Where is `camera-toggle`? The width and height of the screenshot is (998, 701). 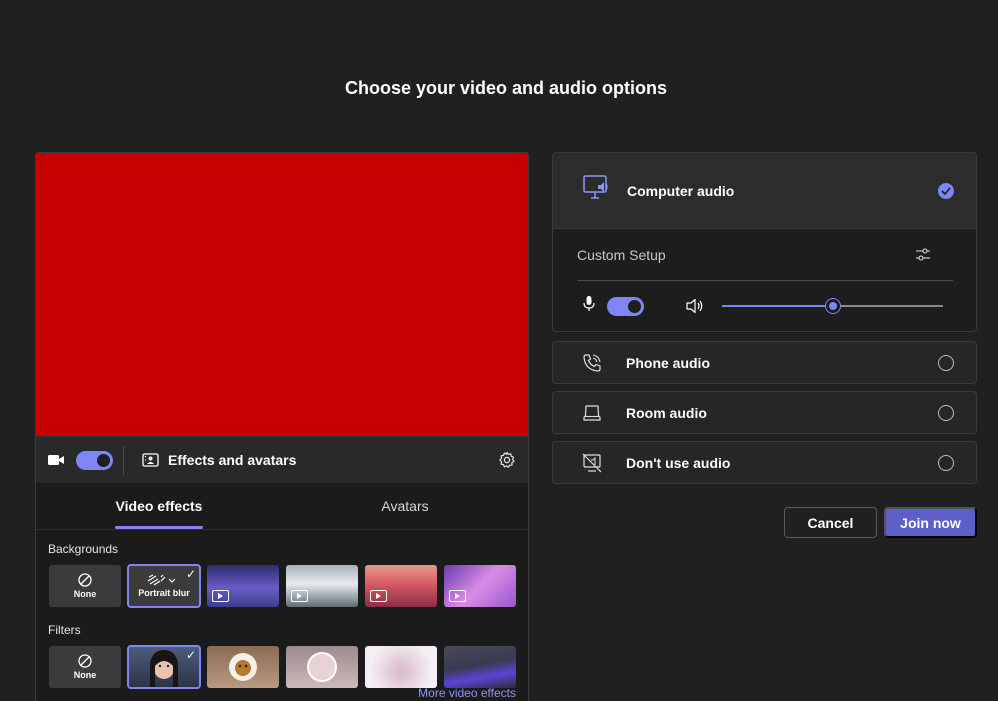
camera-toggle is located at coordinates (94, 460).